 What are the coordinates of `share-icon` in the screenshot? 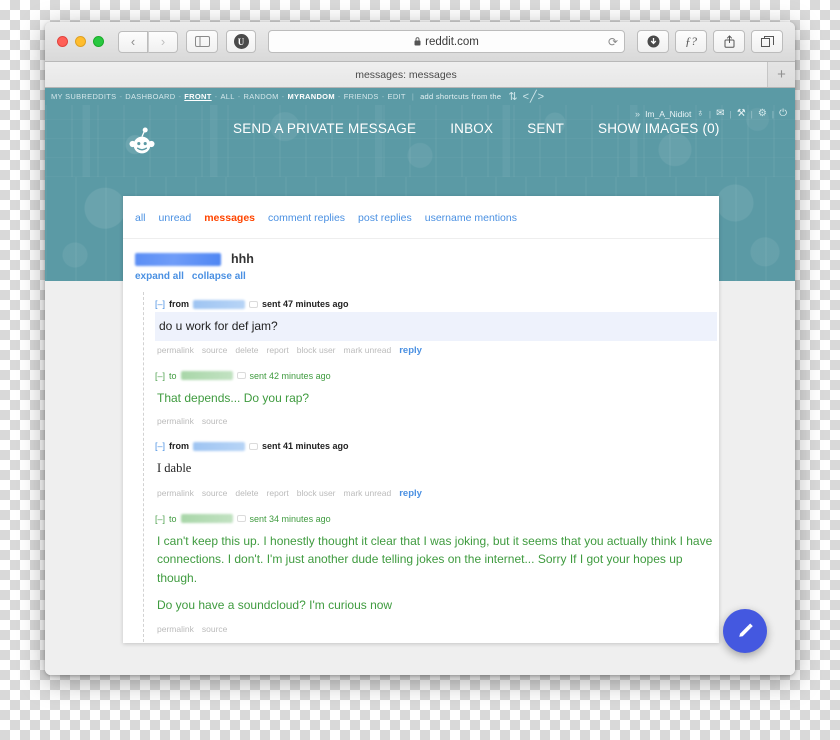 It's located at (729, 41).